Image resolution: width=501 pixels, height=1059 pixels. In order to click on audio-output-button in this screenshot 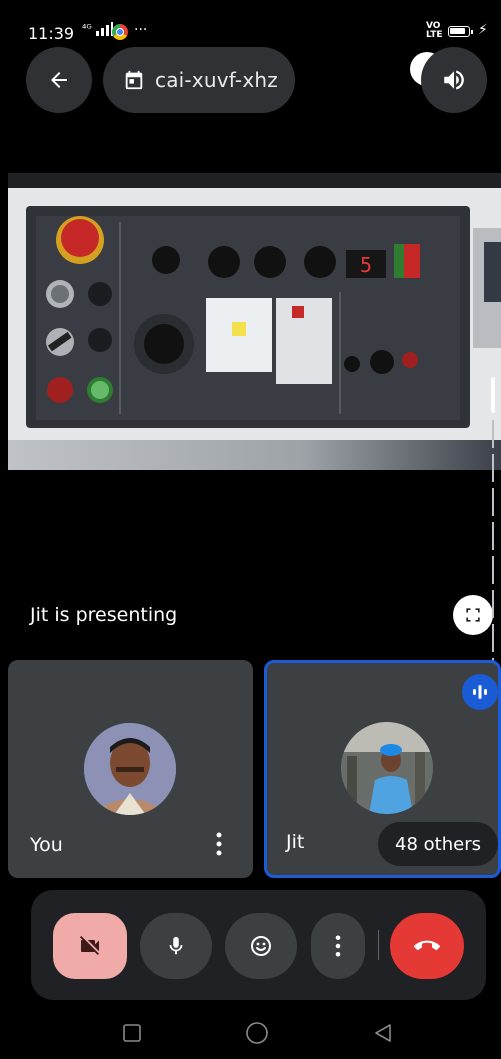, I will do `click(454, 80)`.